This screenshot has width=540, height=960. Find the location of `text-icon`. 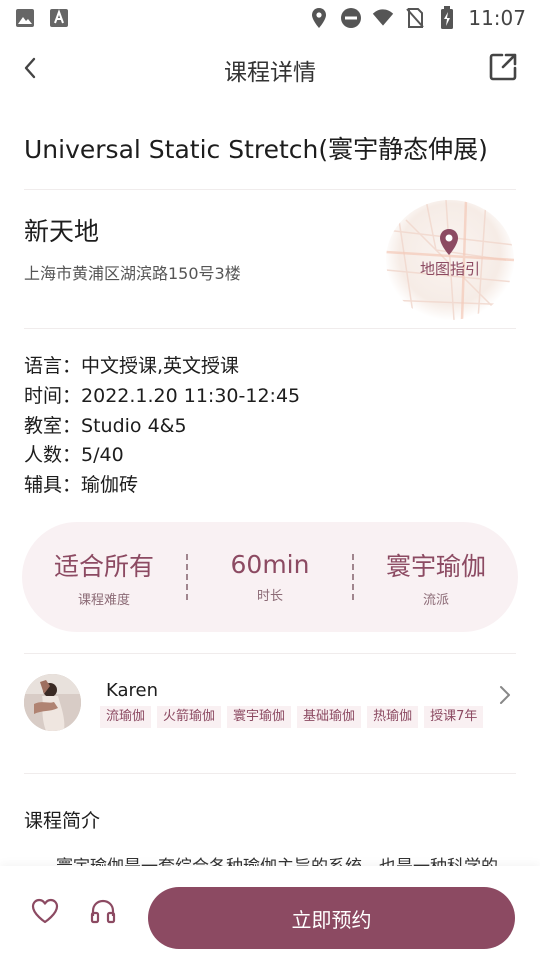

text-icon is located at coordinates (59, 18).